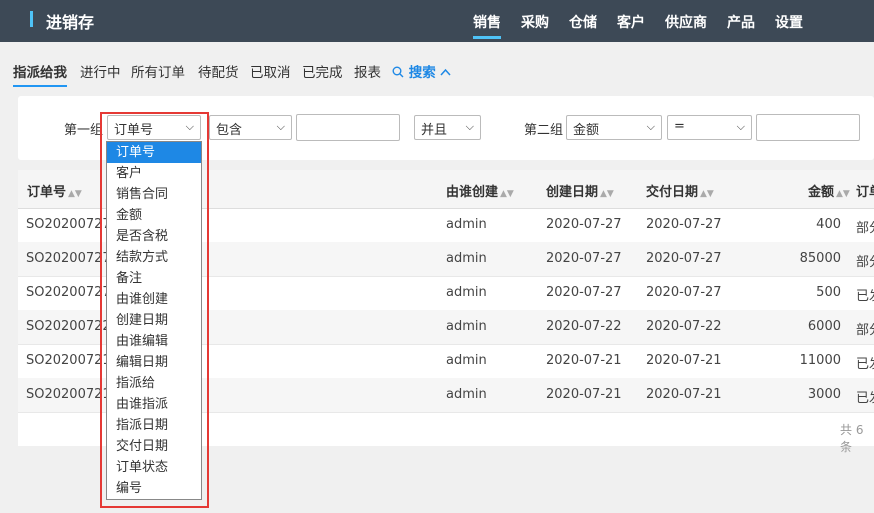 This screenshot has height=513, width=874. I want to click on logic-select: 并且 ⌵, so click(447, 127).